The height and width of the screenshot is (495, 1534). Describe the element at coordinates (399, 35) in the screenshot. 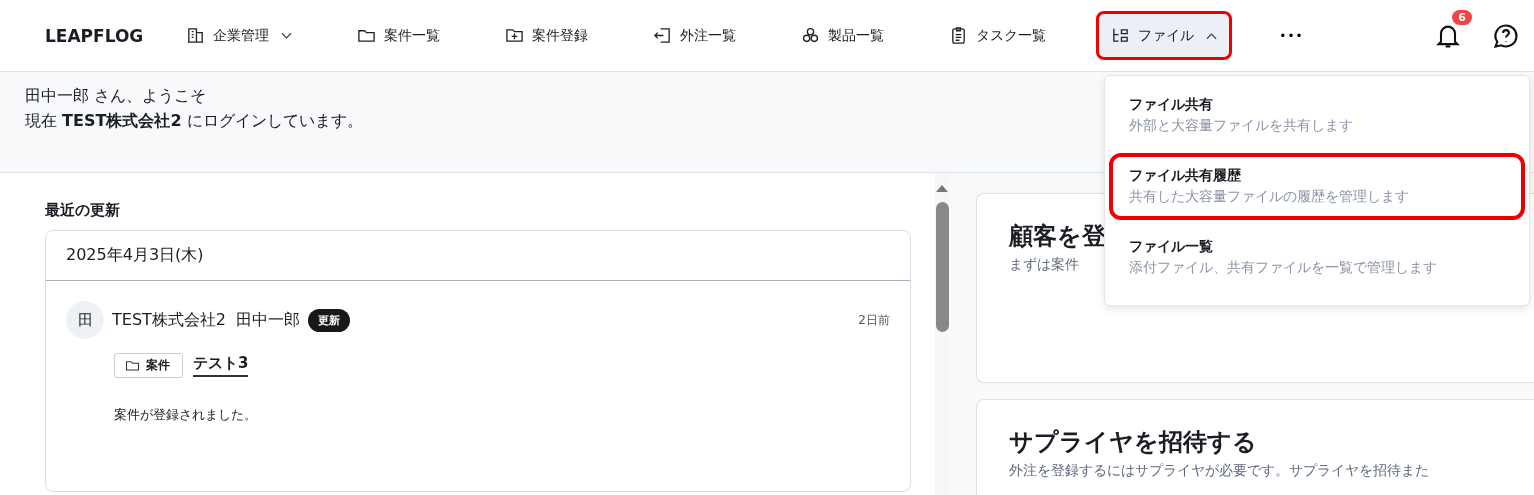

I see `nav-menu-item: 案件一覧` at that location.